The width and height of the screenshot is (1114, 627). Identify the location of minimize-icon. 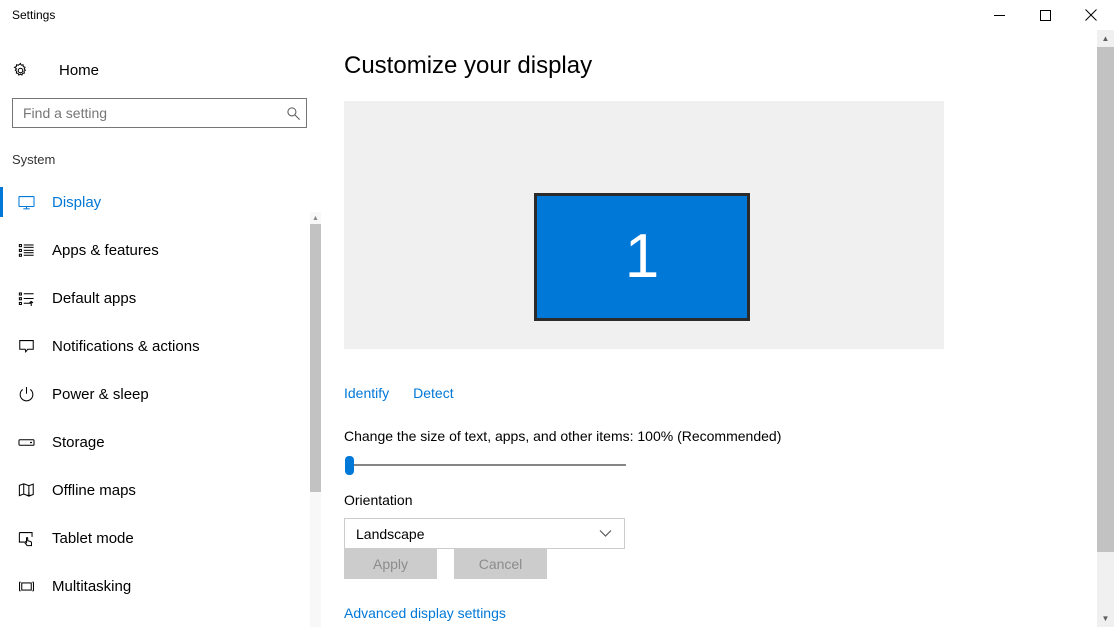
(999, 15).